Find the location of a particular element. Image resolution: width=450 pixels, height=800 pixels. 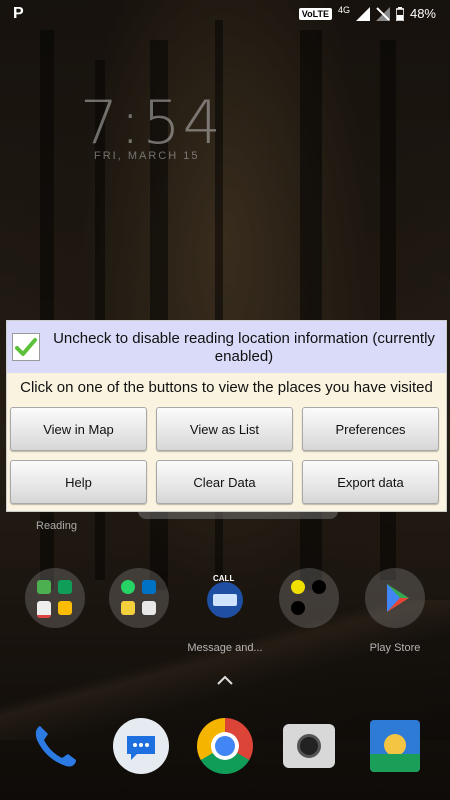

call-app-graphic-icon is located at coordinates (225, 600).